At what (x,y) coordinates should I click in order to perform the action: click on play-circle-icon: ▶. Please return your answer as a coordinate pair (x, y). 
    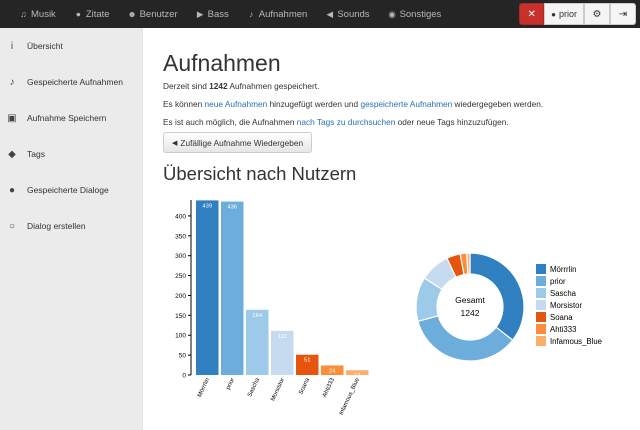
    Looking at the image, I should click on (200, 13).